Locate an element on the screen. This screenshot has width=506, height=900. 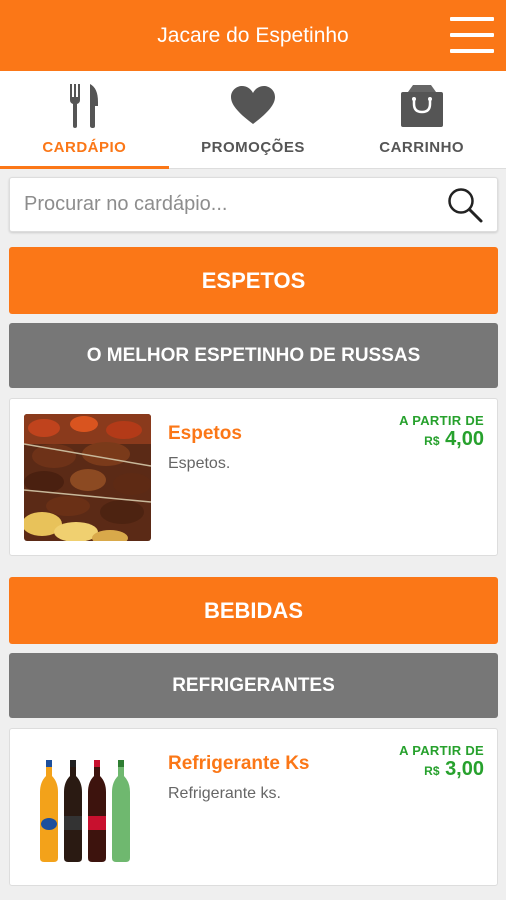
price-amount: 4,00 is located at coordinates (464, 439).